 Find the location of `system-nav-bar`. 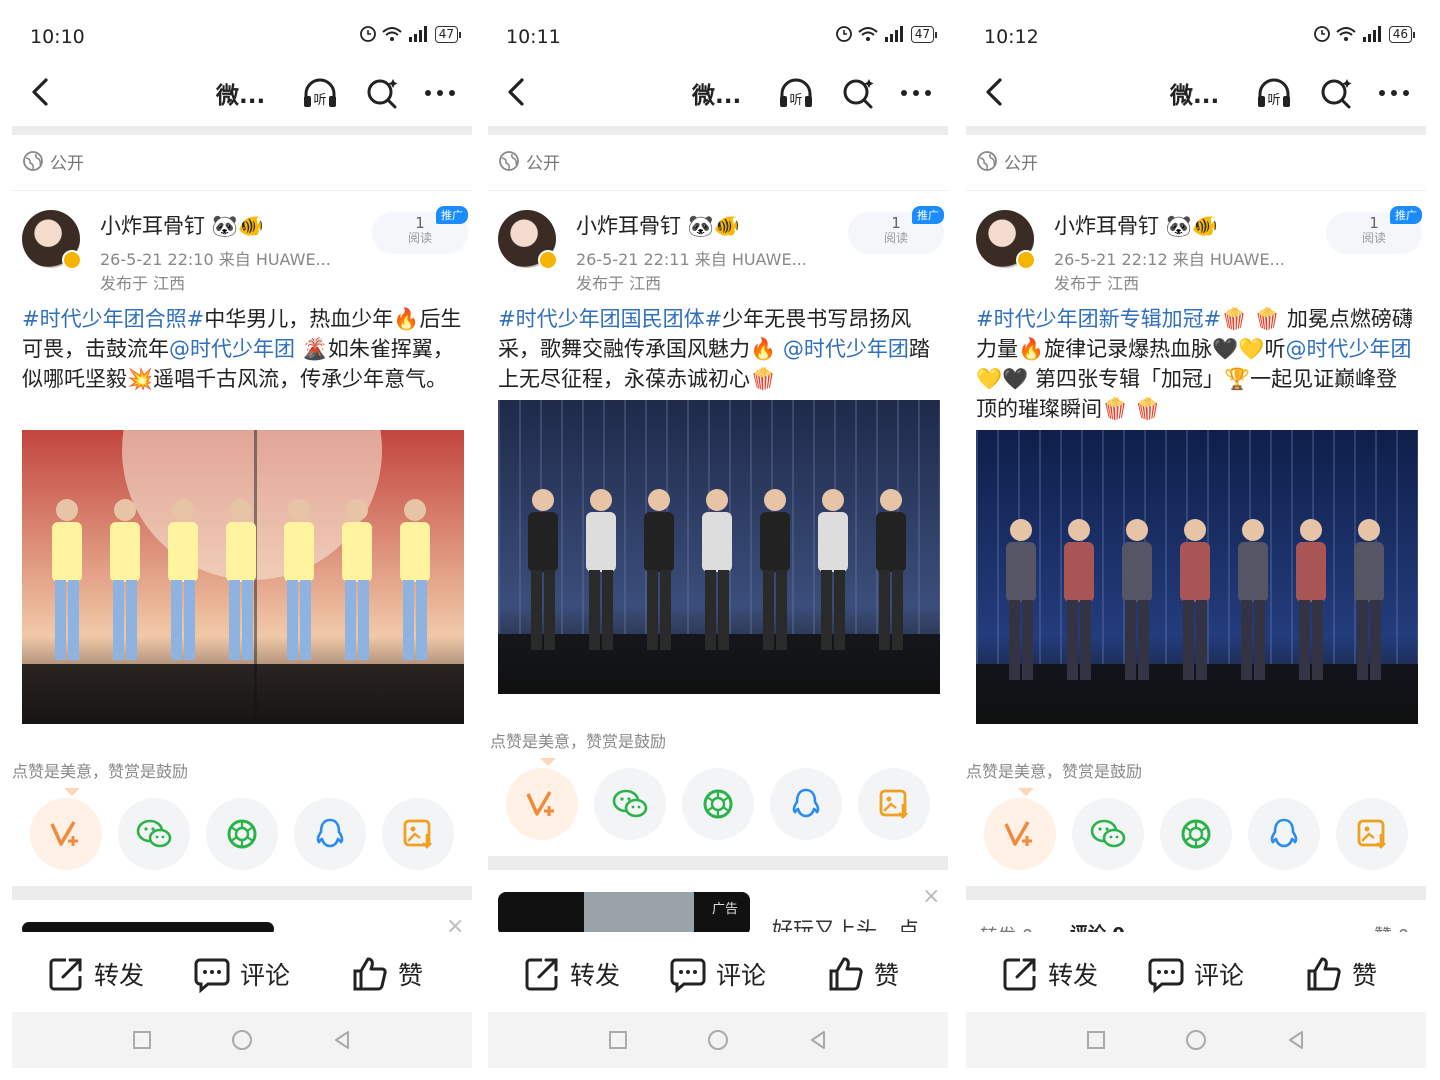

system-nav-bar is located at coordinates (1196, 1040).